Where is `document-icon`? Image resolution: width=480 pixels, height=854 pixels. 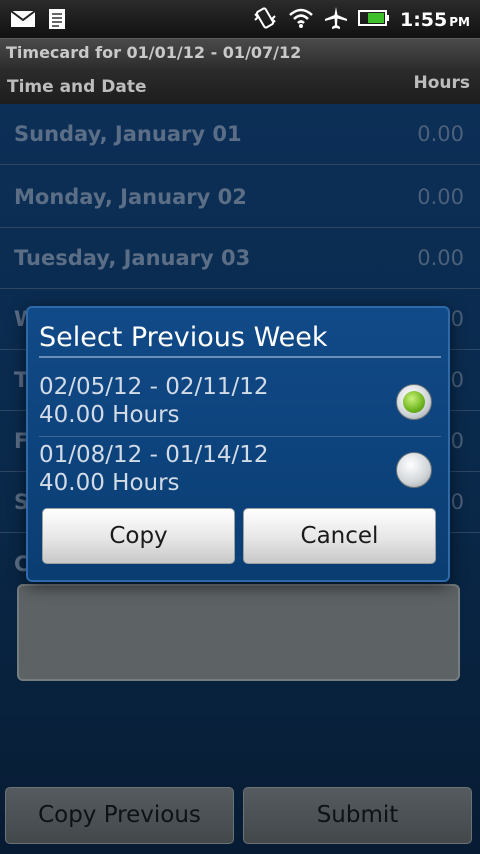 document-icon is located at coordinates (57, 21).